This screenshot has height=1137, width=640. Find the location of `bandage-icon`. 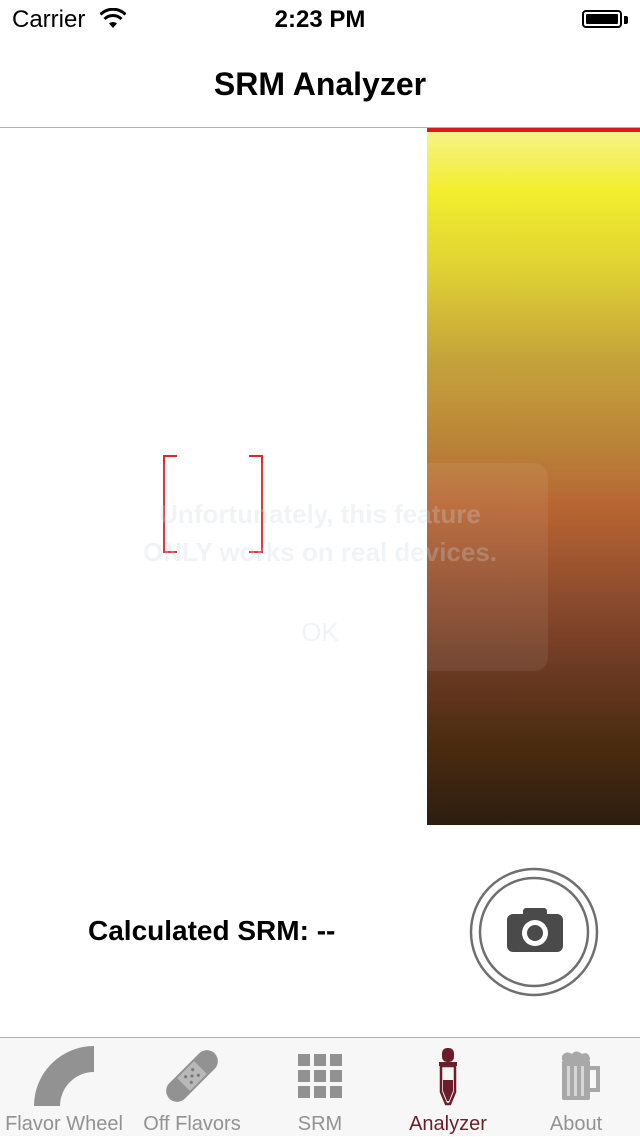

bandage-icon is located at coordinates (192, 1076).